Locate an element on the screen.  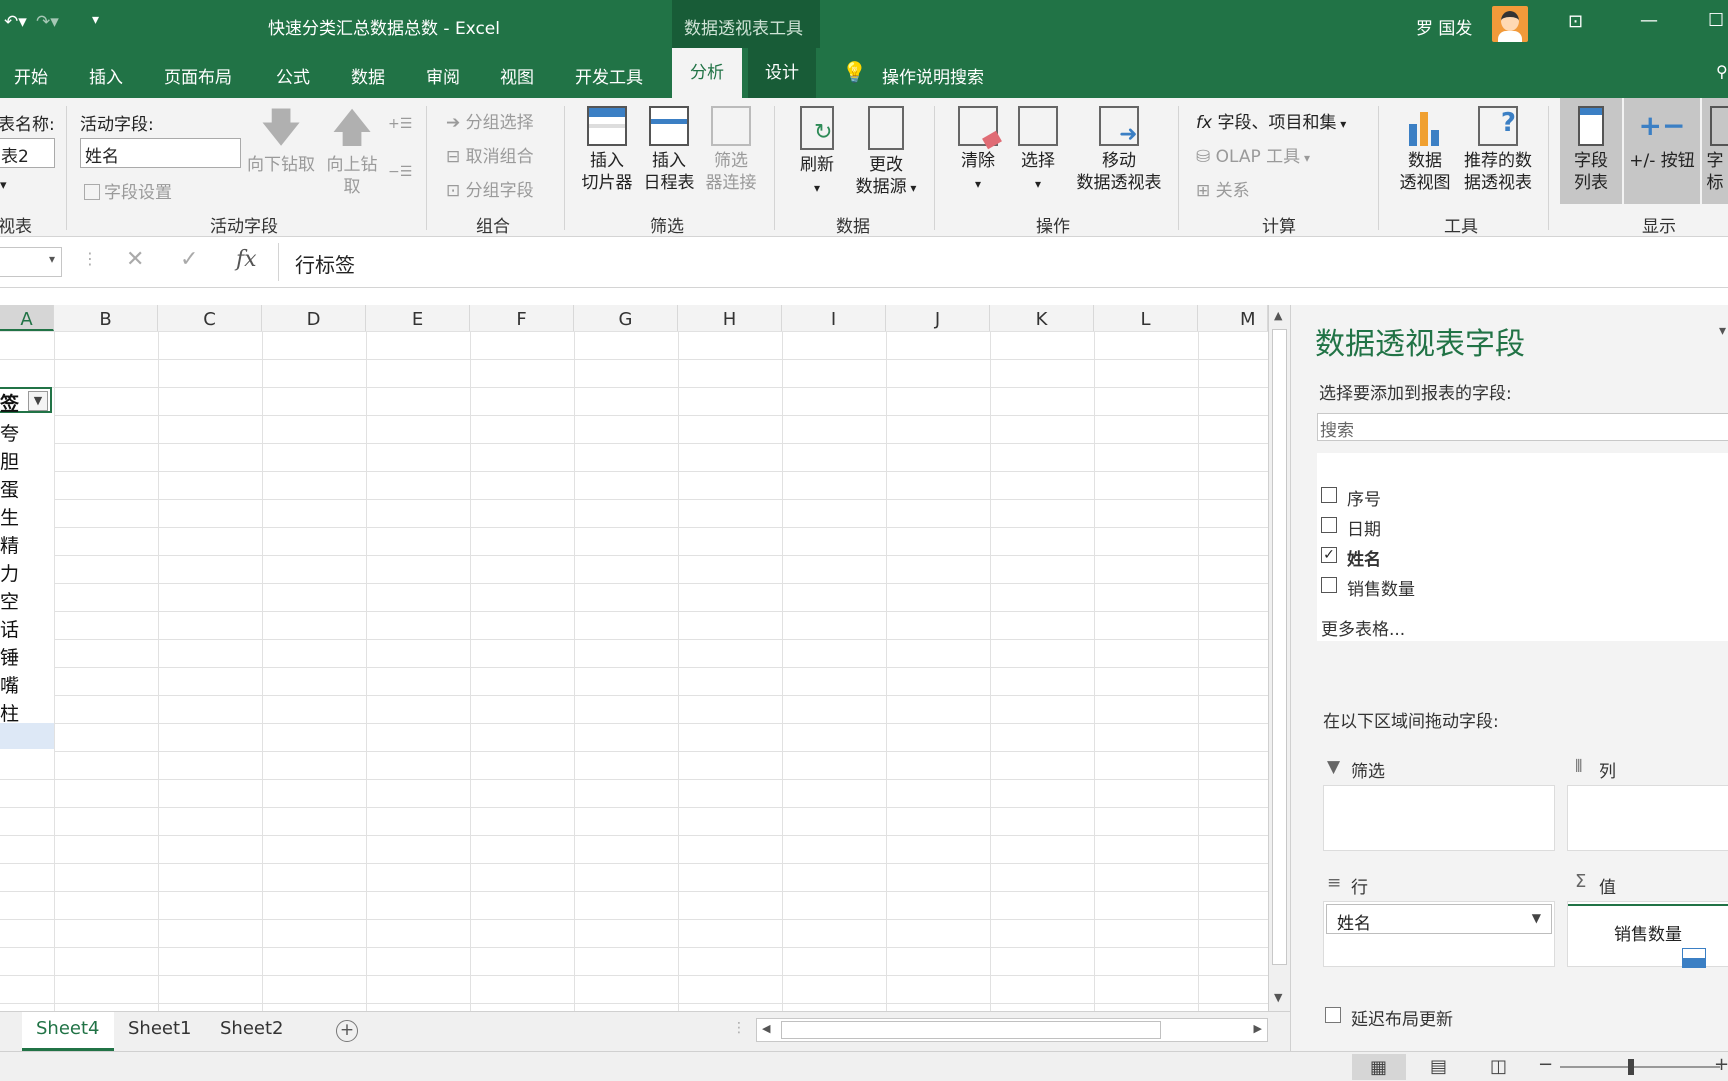
ribbon-display-icon: ⊡ is located at coordinates (1575, 21).